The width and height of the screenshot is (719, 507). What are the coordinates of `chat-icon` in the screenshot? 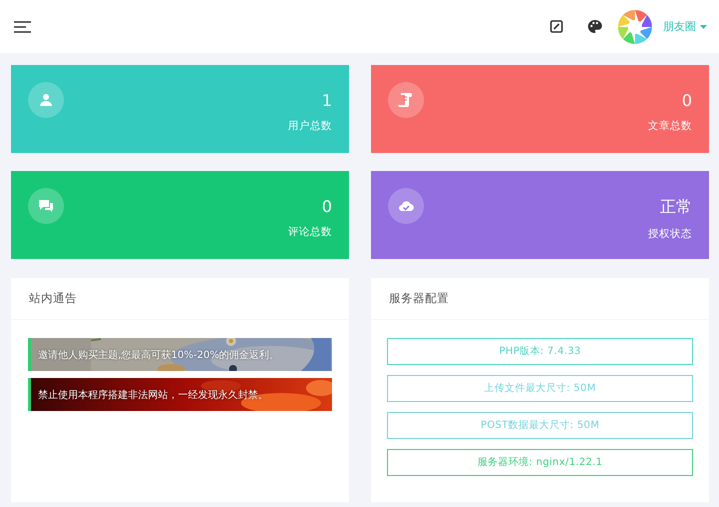 It's located at (46, 206).